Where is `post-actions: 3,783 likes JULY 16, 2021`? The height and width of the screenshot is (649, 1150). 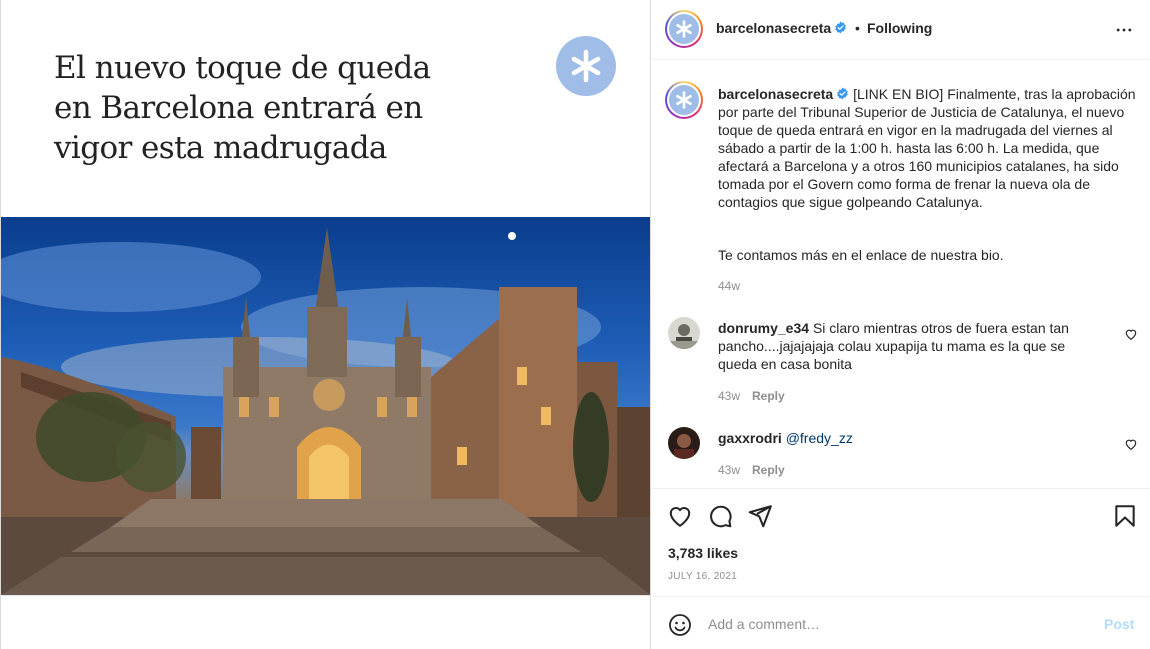 post-actions: 3,783 likes JULY 16, 2021 is located at coordinates (901, 542).